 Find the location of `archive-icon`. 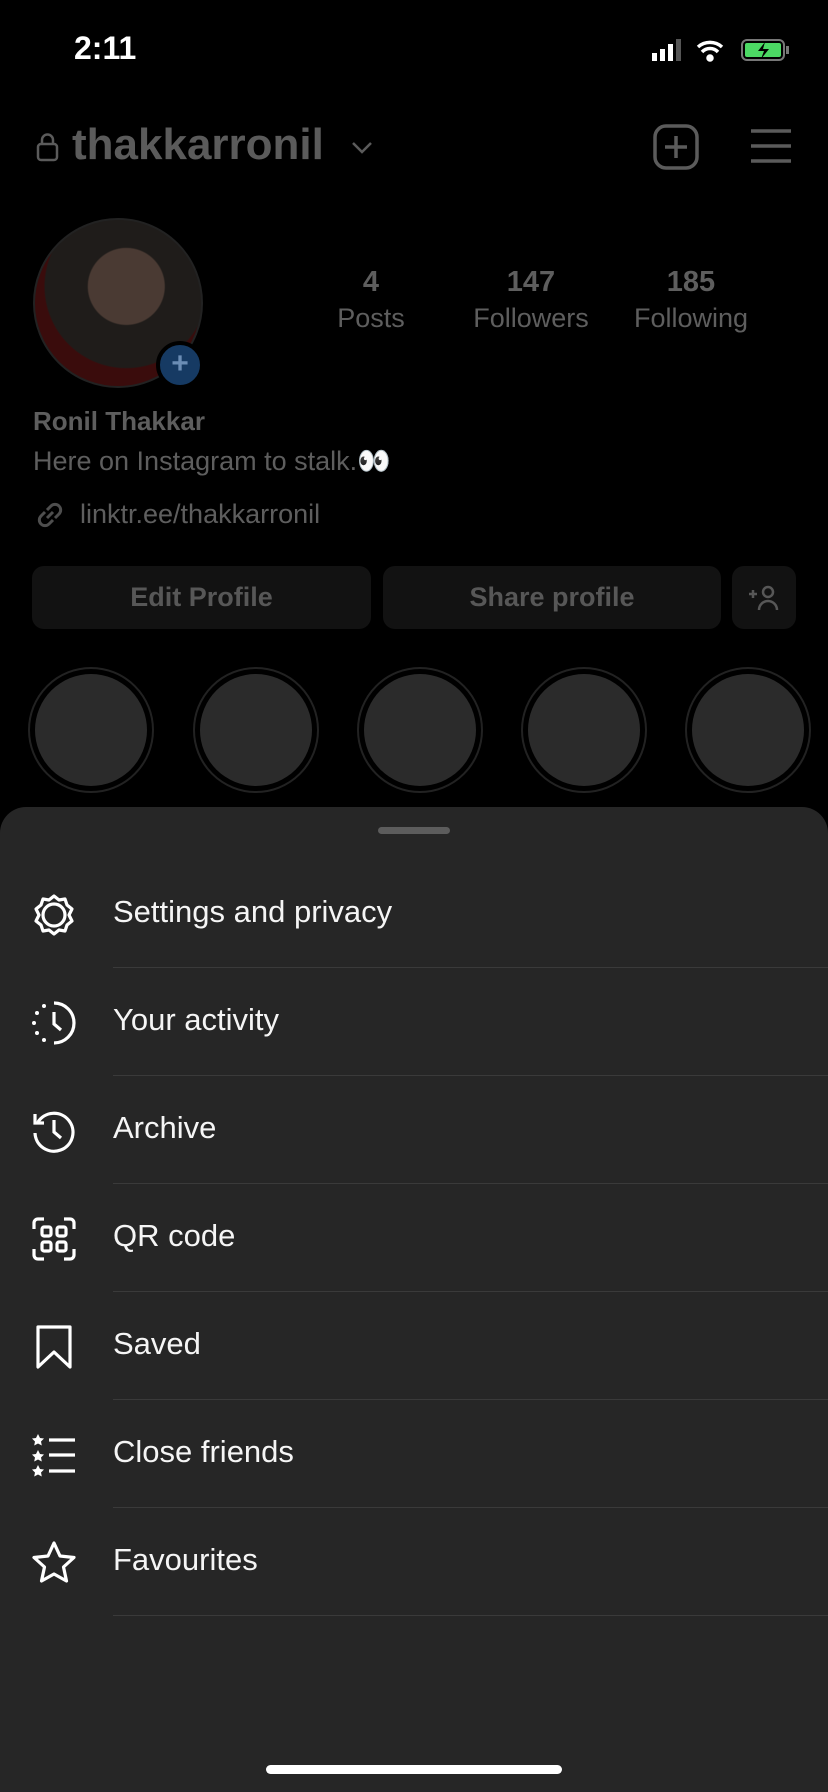

archive-icon is located at coordinates (54, 1132).